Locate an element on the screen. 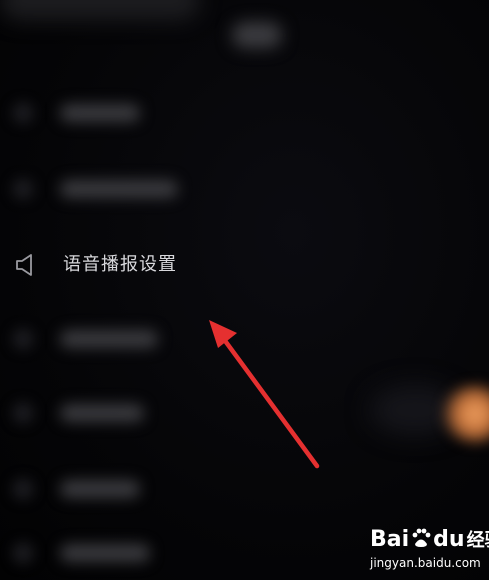 This screenshot has height=580, width=489. watermark-logo: Bai du经验 is located at coordinates (429, 540).